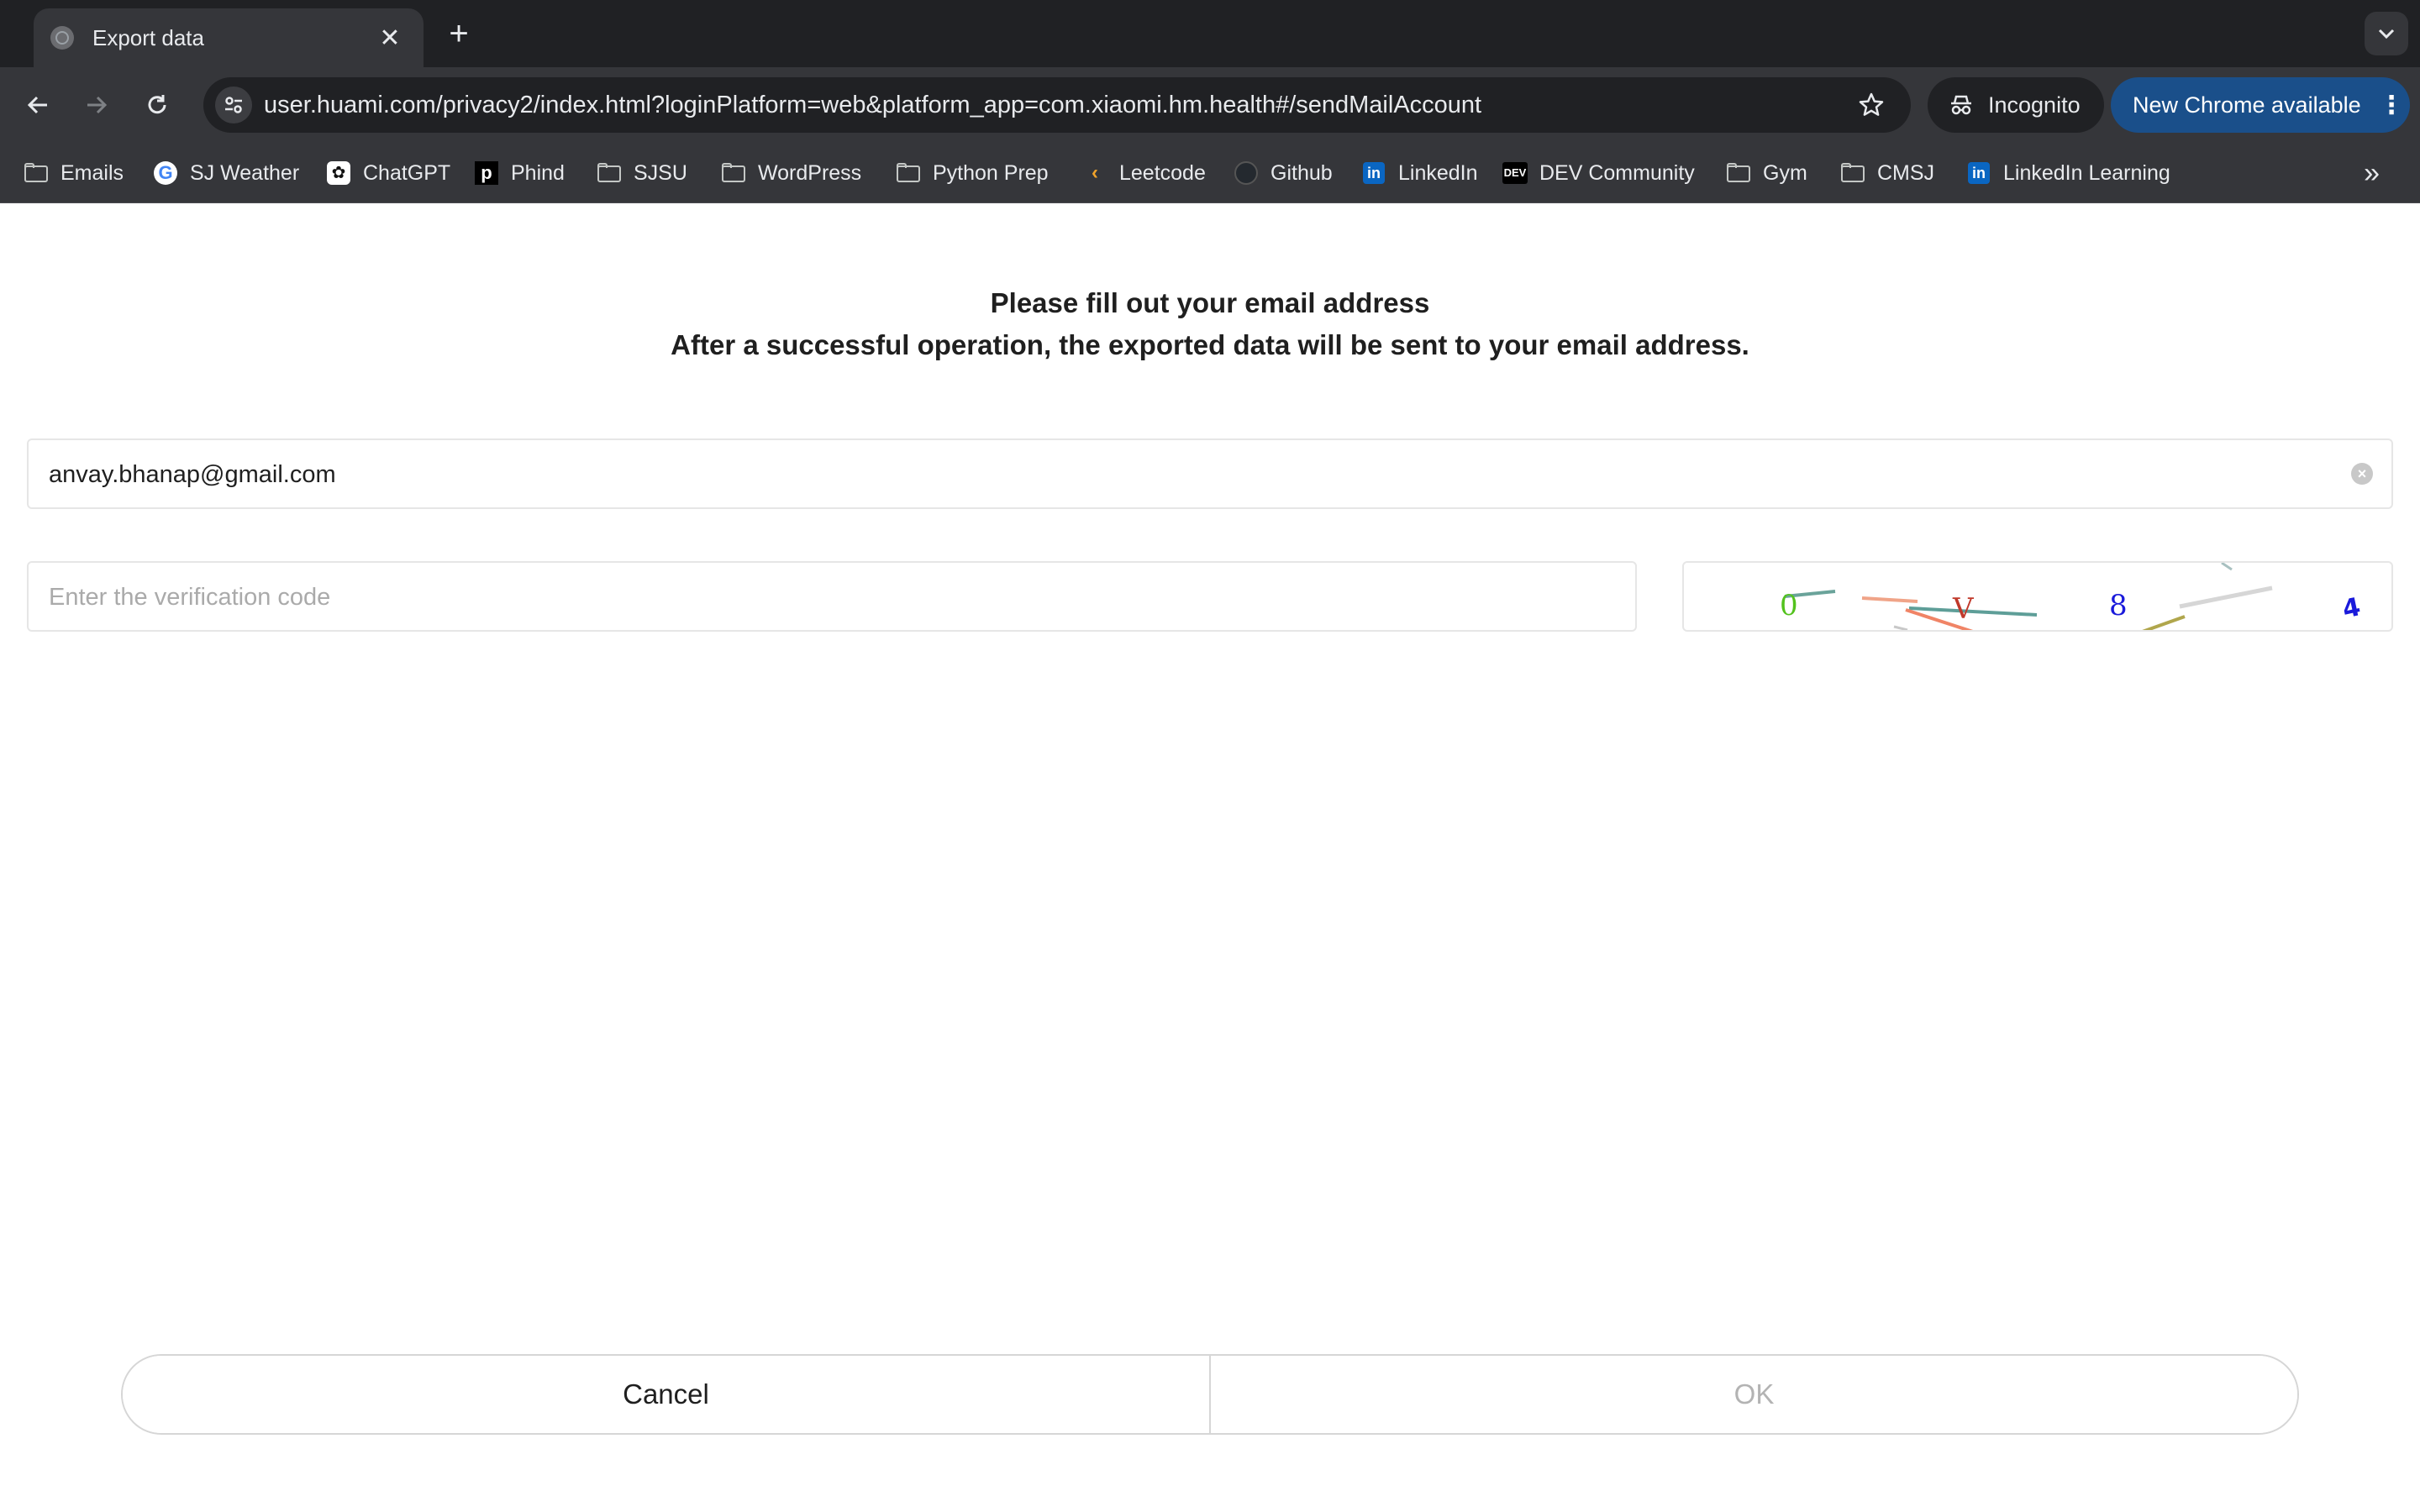 This screenshot has width=2420, height=1512. Describe the element at coordinates (407, 172) in the screenshot. I see `bookmark-label: ChatGPT` at that location.